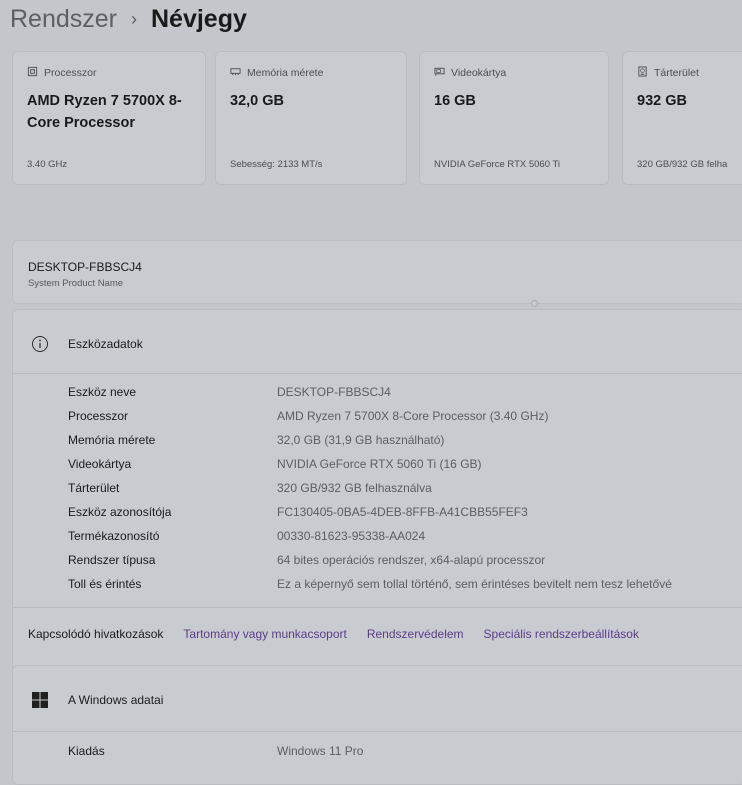 The image size is (742, 785). What do you see at coordinates (104, 112) in the screenshot?
I see `card-value: AMD Ryzen 7 5700X 8-Core Processor` at bounding box center [104, 112].